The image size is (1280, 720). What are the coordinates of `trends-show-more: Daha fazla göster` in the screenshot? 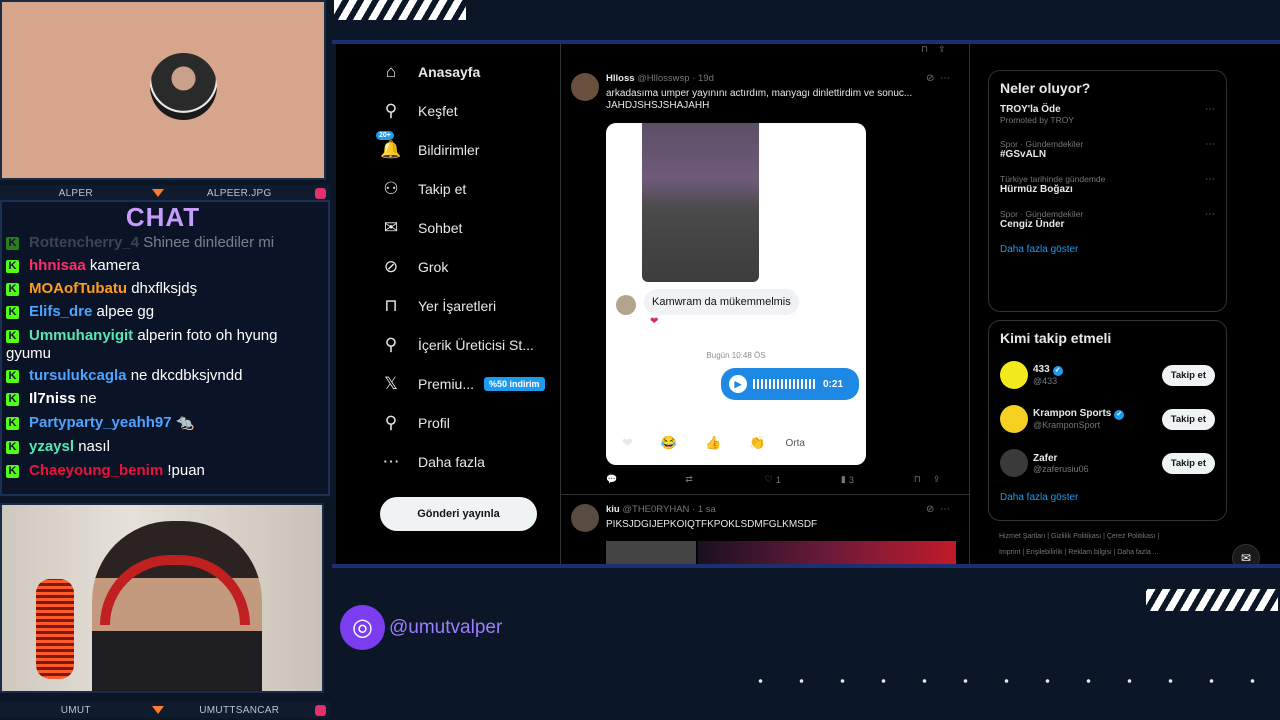 It's located at (1107, 249).